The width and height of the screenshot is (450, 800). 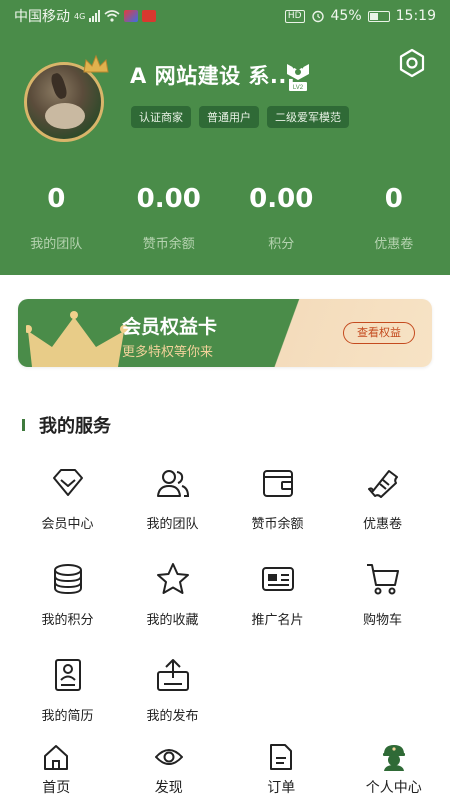 I want to click on ticket-icon, so click(x=382, y=484).